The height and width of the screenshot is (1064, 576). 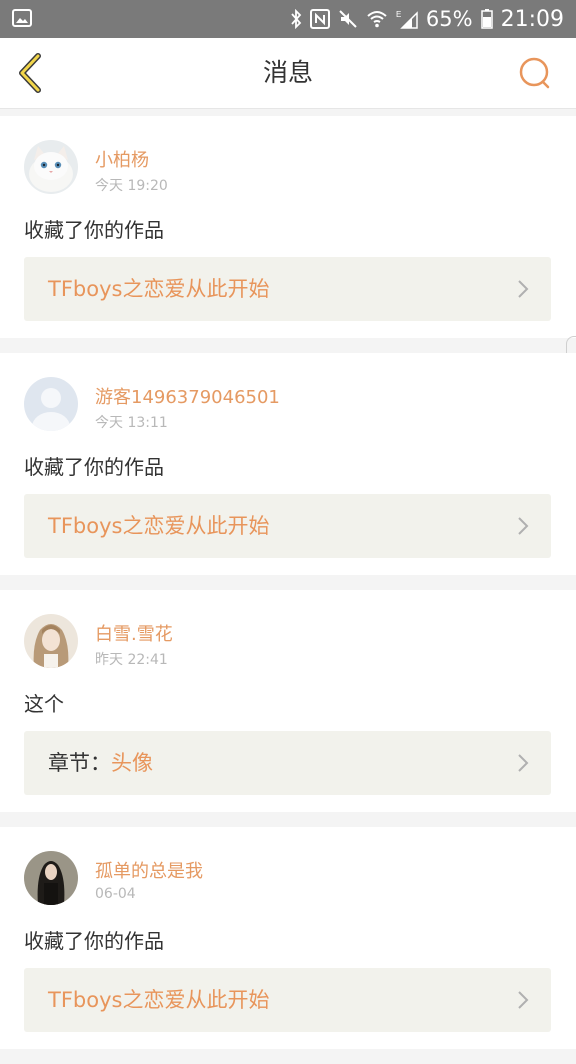 I want to click on username: 孤单的总是我, so click(x=149, y=870).